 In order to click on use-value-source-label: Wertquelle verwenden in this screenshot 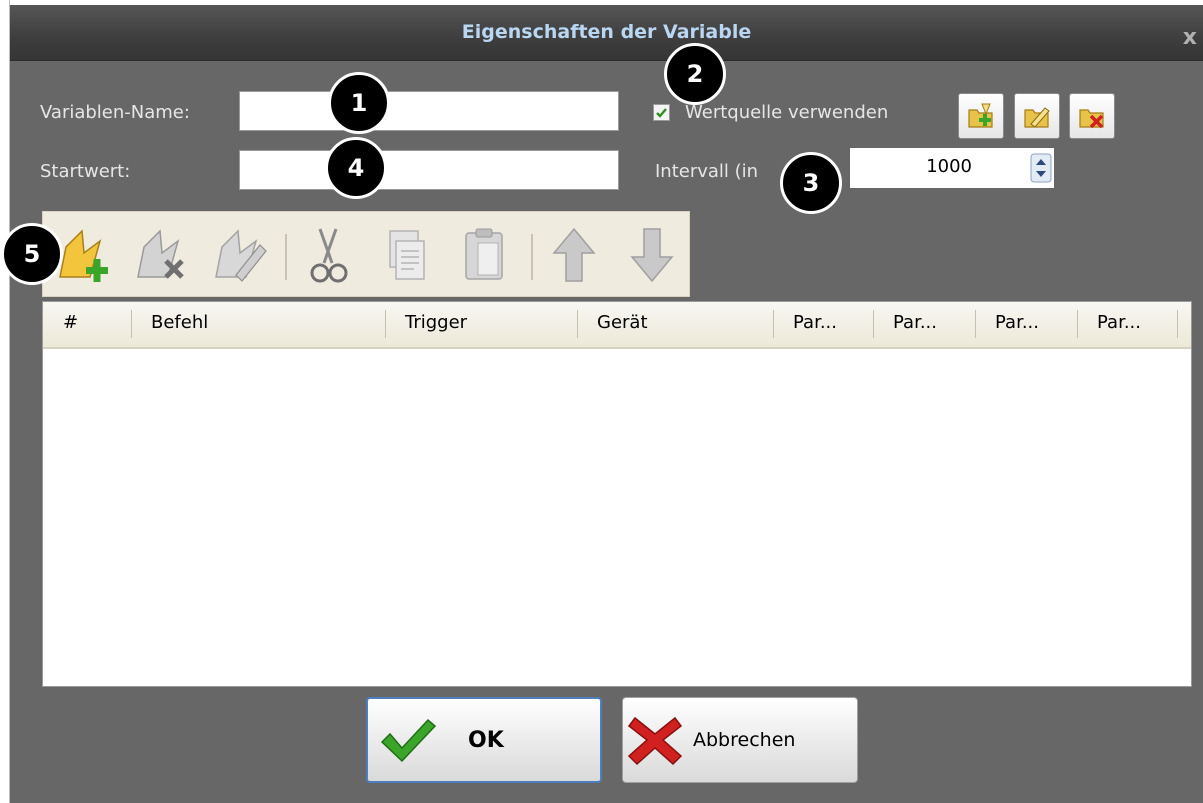, I will do `click(787, 112)`.